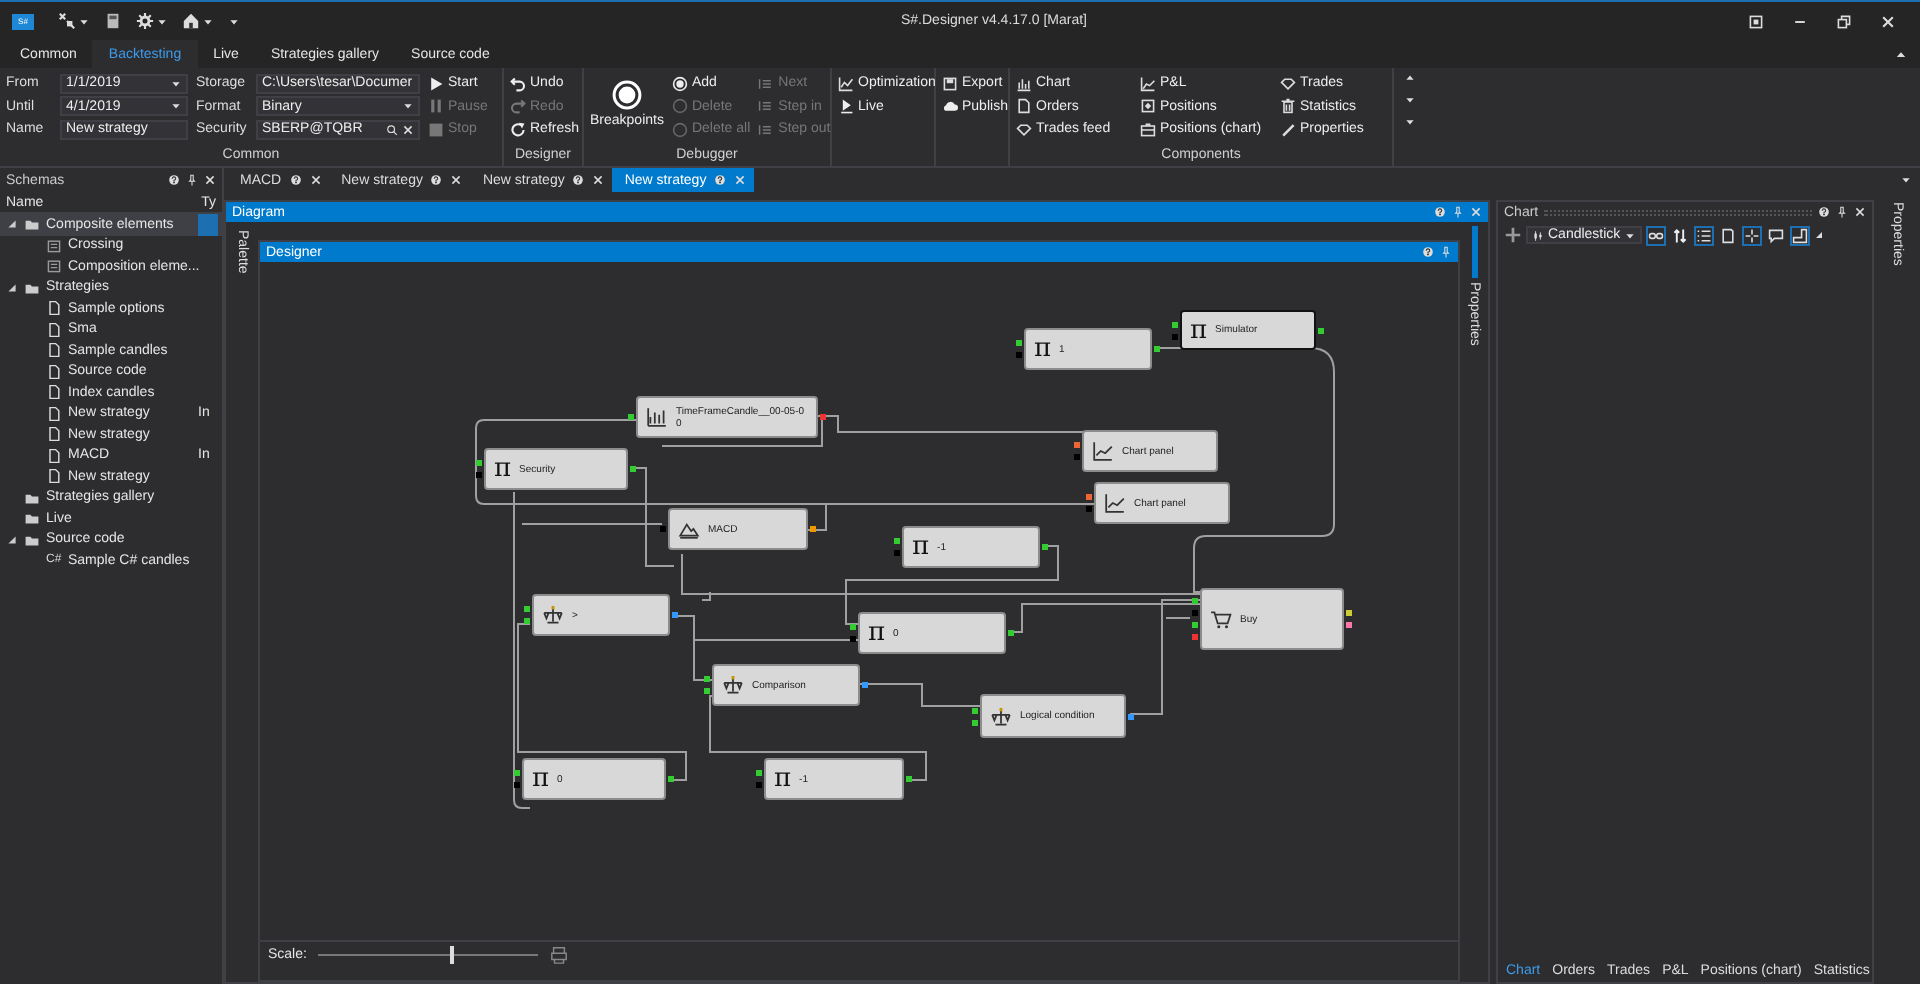 The image size is (1920, 984). What do you see at coordinates (1221, 619) in the screenshot?
I see `cart-icon` at bounding box center [1221, 619].